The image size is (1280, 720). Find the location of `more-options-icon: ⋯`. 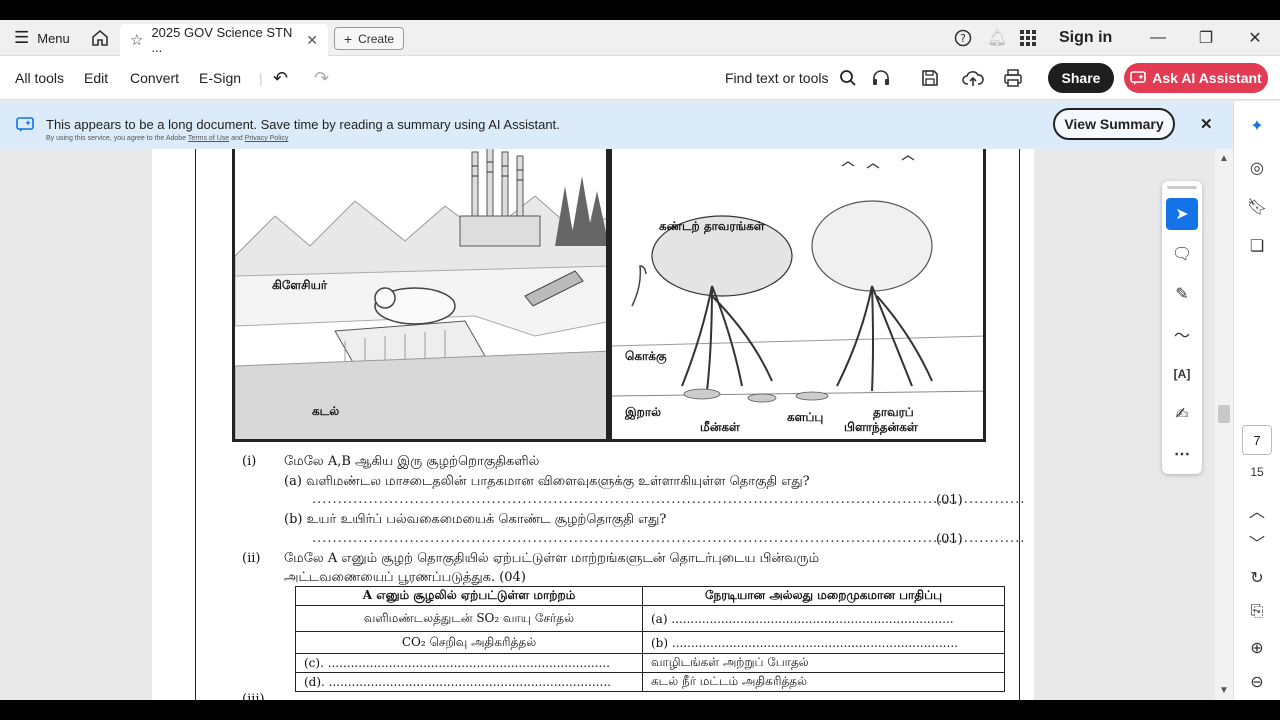

more-options-icon: ⋯ is located at coordinates (1182, 454).